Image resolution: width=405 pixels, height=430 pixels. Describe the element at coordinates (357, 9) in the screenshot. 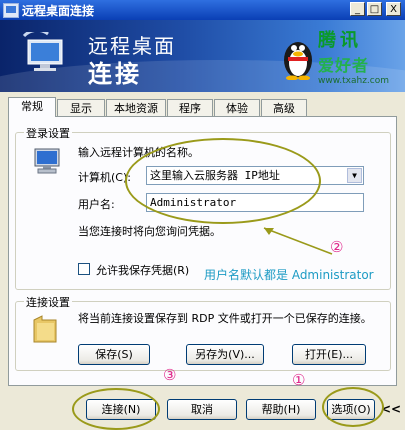

I see `minimize-button: _` at that location.